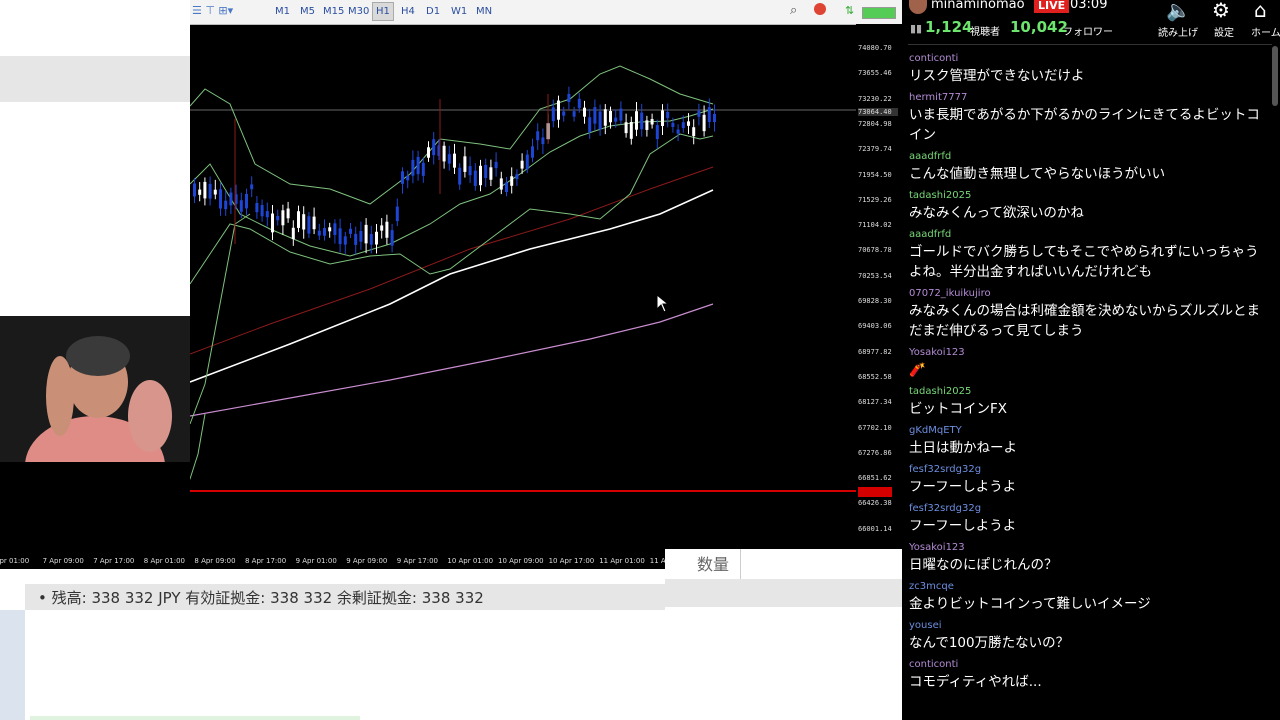  Describe the element at coordinates (95, 389) in the screenshot. I see `webcam-overlay` at that location.